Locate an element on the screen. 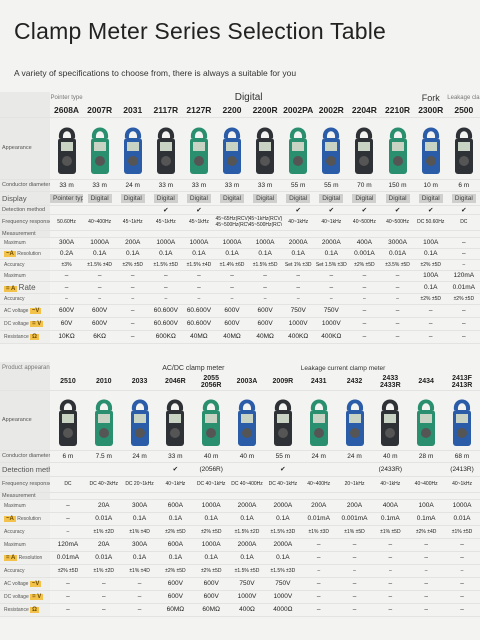  model-4: 2046R is located at coordinates (175, 382).